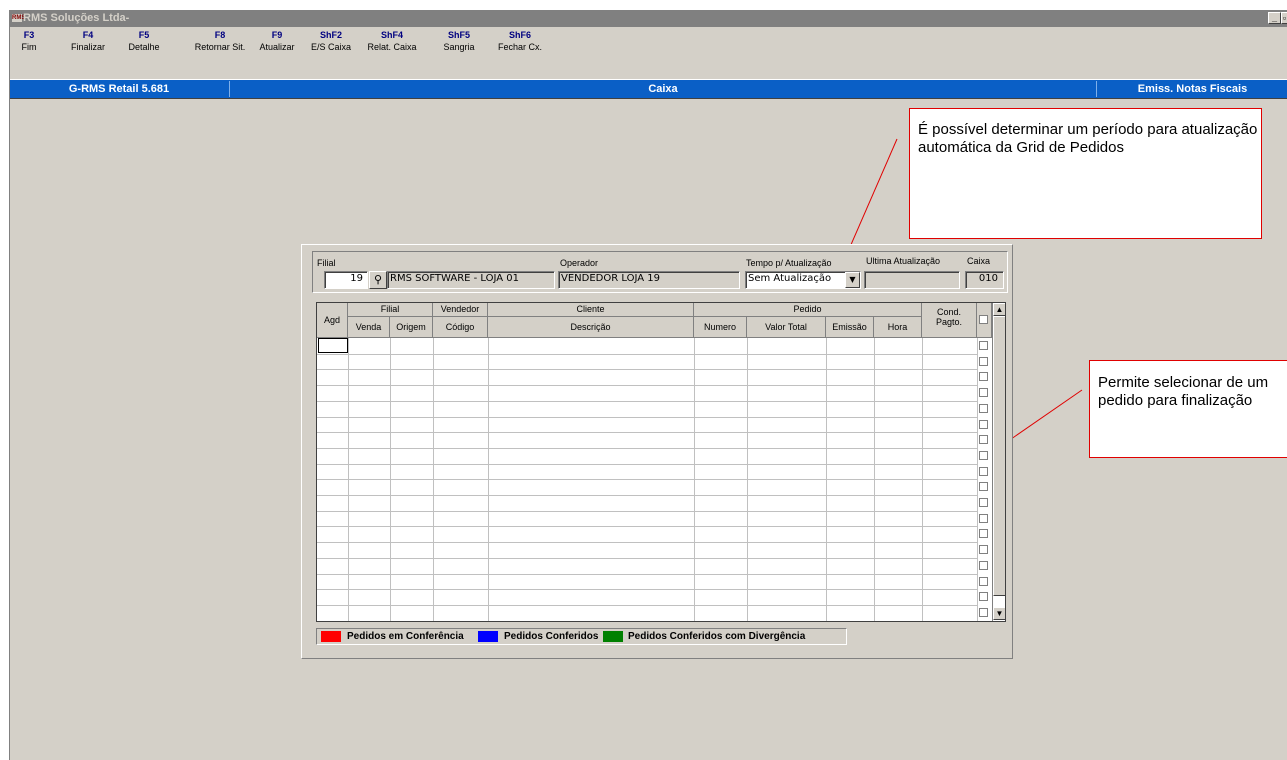 The height and width of the screenshot is (760, 1287). I want to click on legend-label-conferencia: Pedidos em Conferência, so click(405, 636).